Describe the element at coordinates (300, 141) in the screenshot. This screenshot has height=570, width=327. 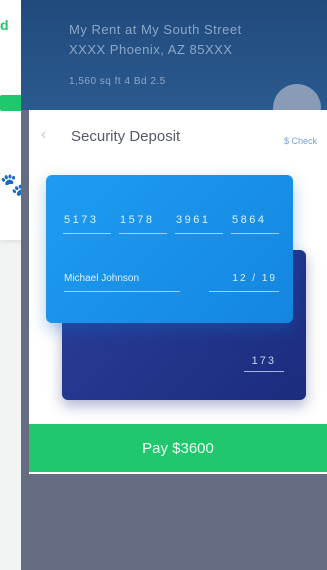
I see `sheet-action-link: $ Check` at that location.